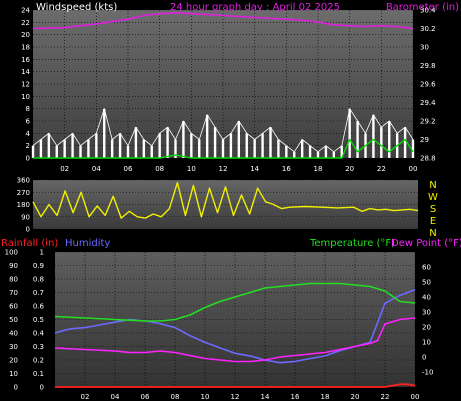  What do you see at coordinates (426, 298) in the screenshot?
I see `temperature-ytick-label: 40` at bounding box center [426, 298].